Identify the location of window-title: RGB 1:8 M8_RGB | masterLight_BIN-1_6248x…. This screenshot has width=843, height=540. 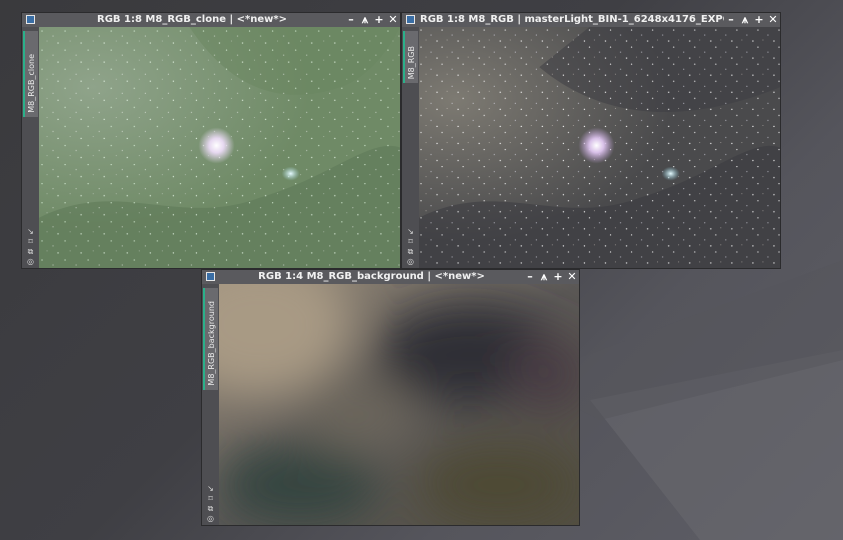
(572, 19).